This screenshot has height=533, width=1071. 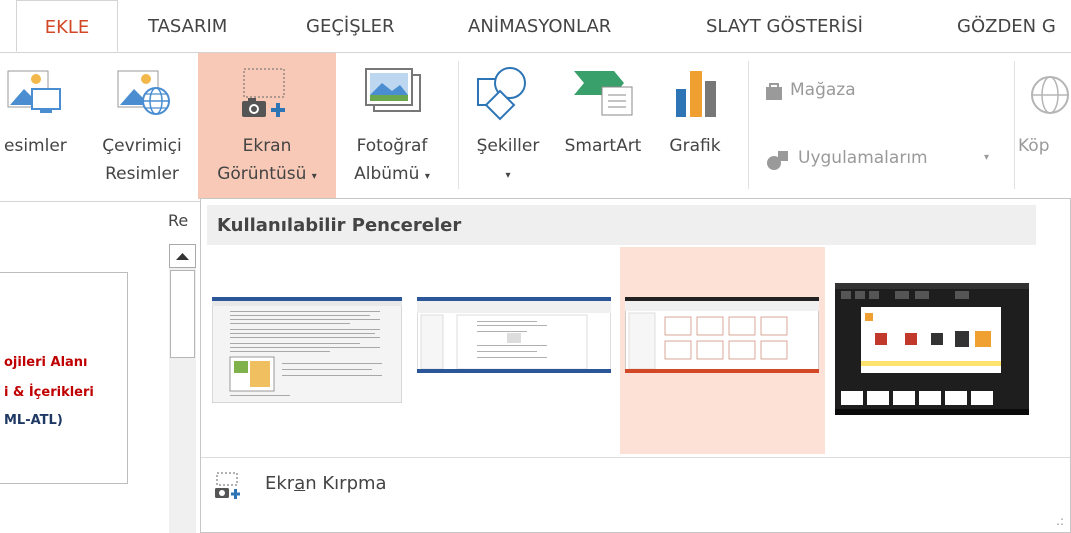 I want to click on link-label: Köp, so click(x=1034, y=146).